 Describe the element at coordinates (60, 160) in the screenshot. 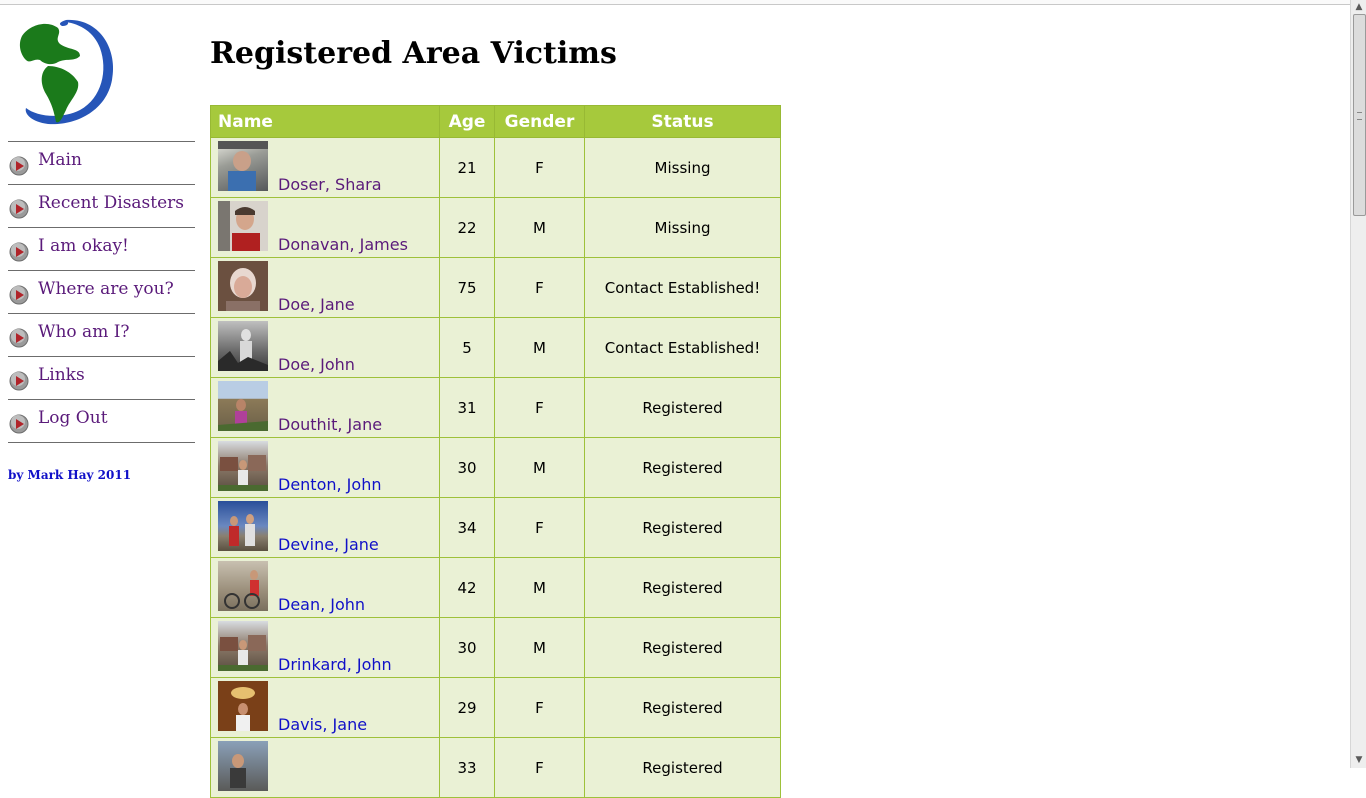

I see `sidebar-item-label: Main` at that location.